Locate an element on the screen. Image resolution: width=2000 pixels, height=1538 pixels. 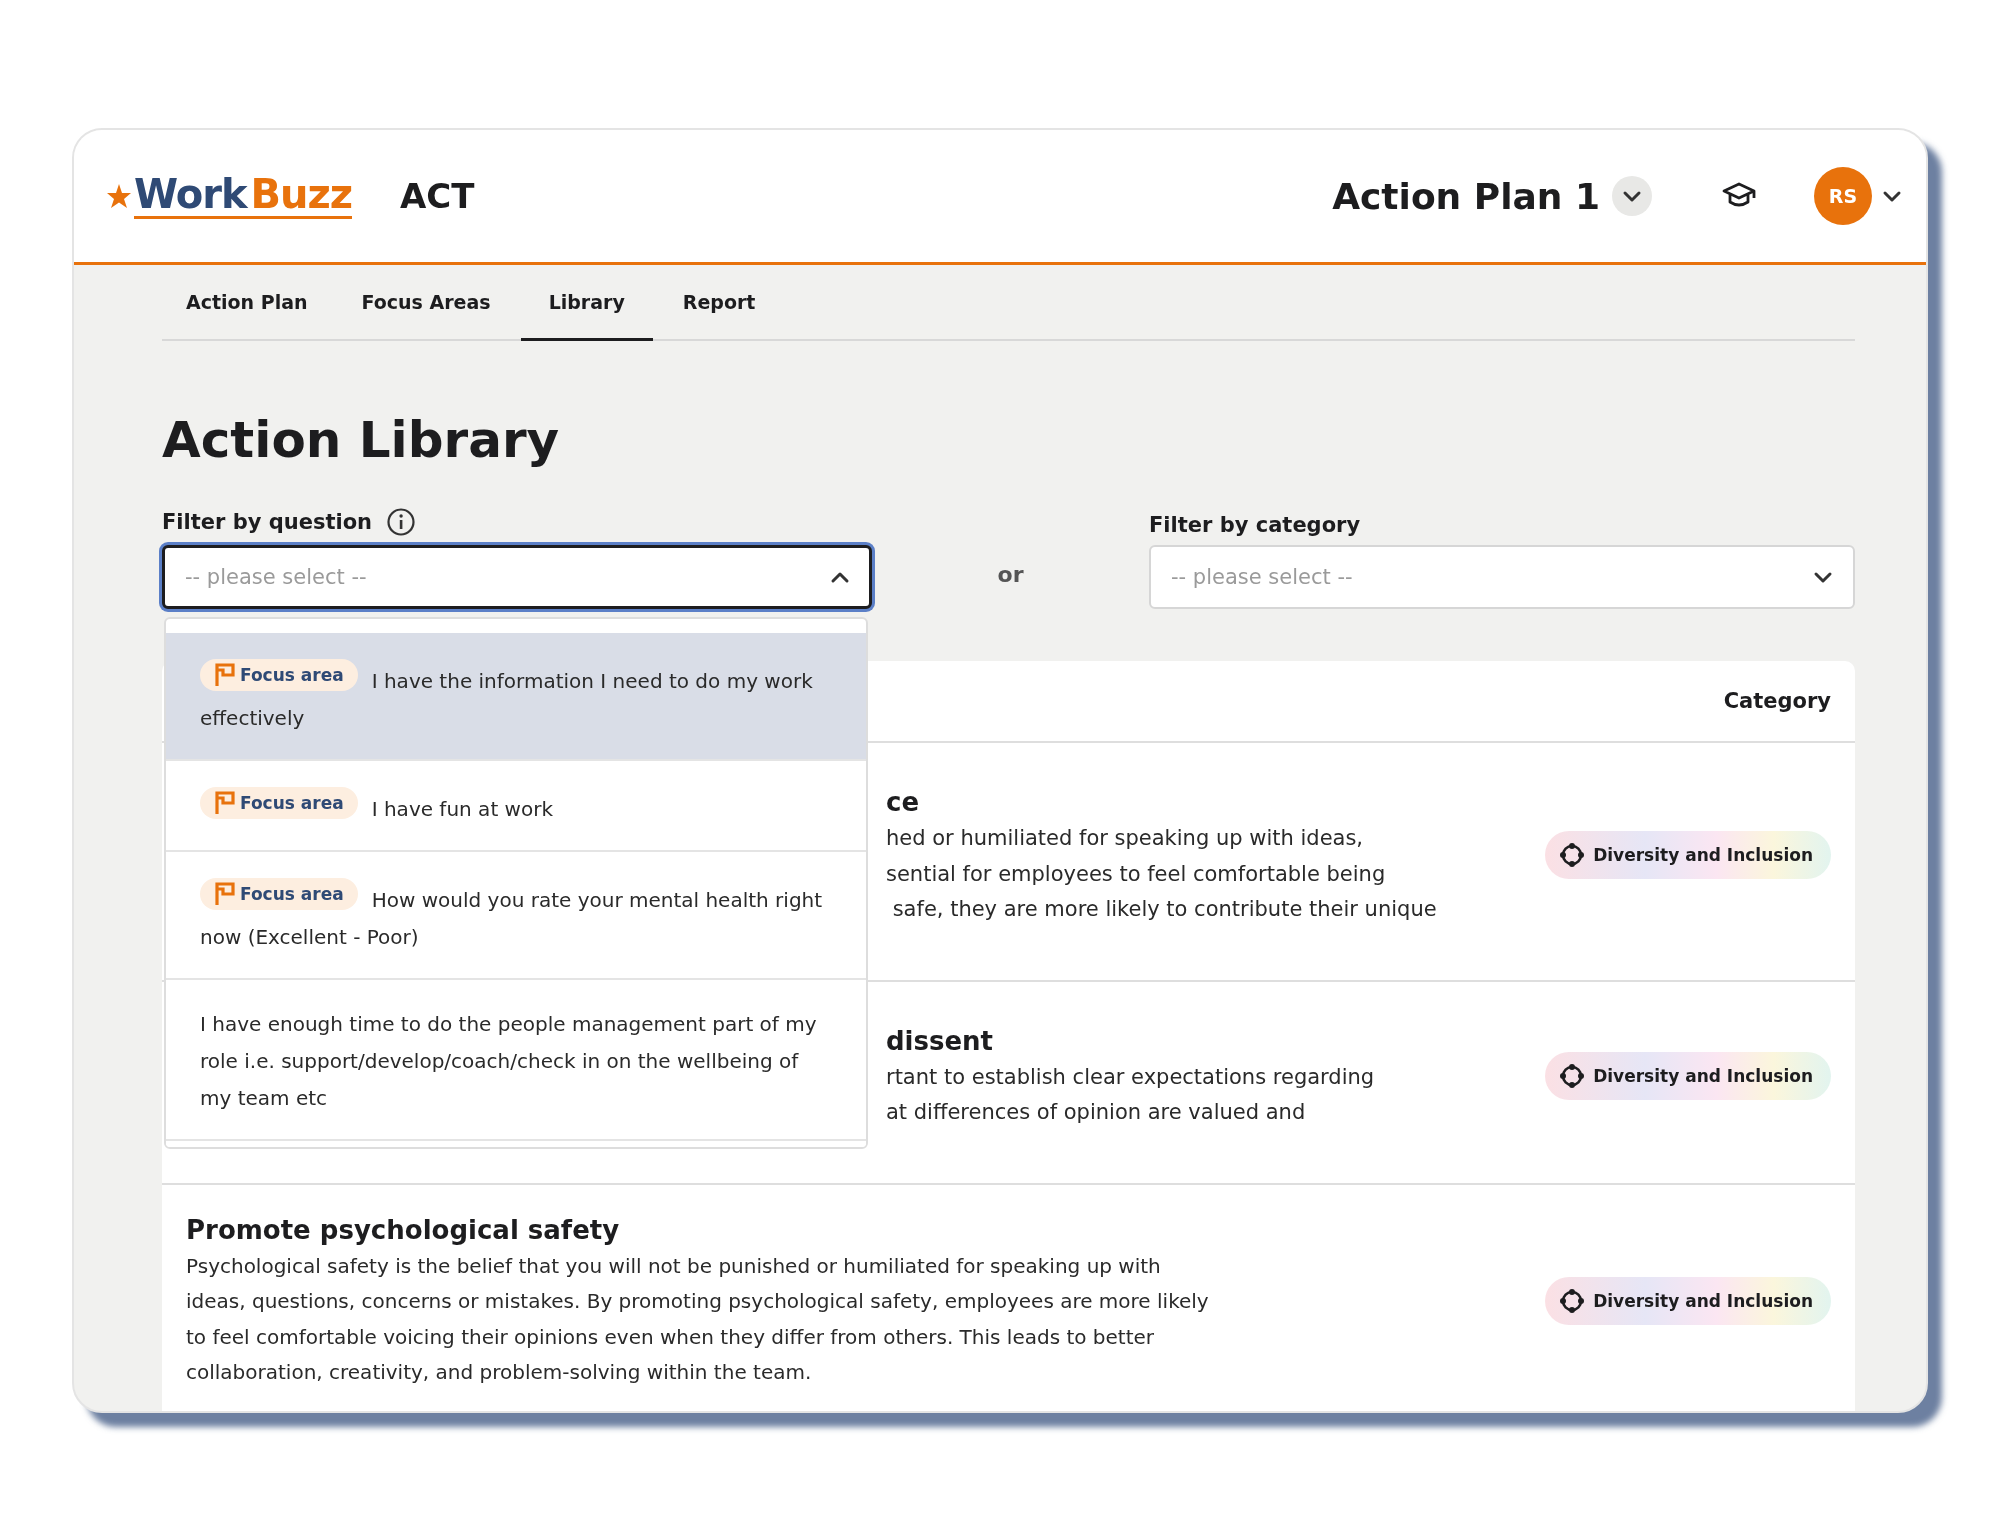
action-description: safe, they are more likely to contribute their unique is located at coordinates (1164, 909).